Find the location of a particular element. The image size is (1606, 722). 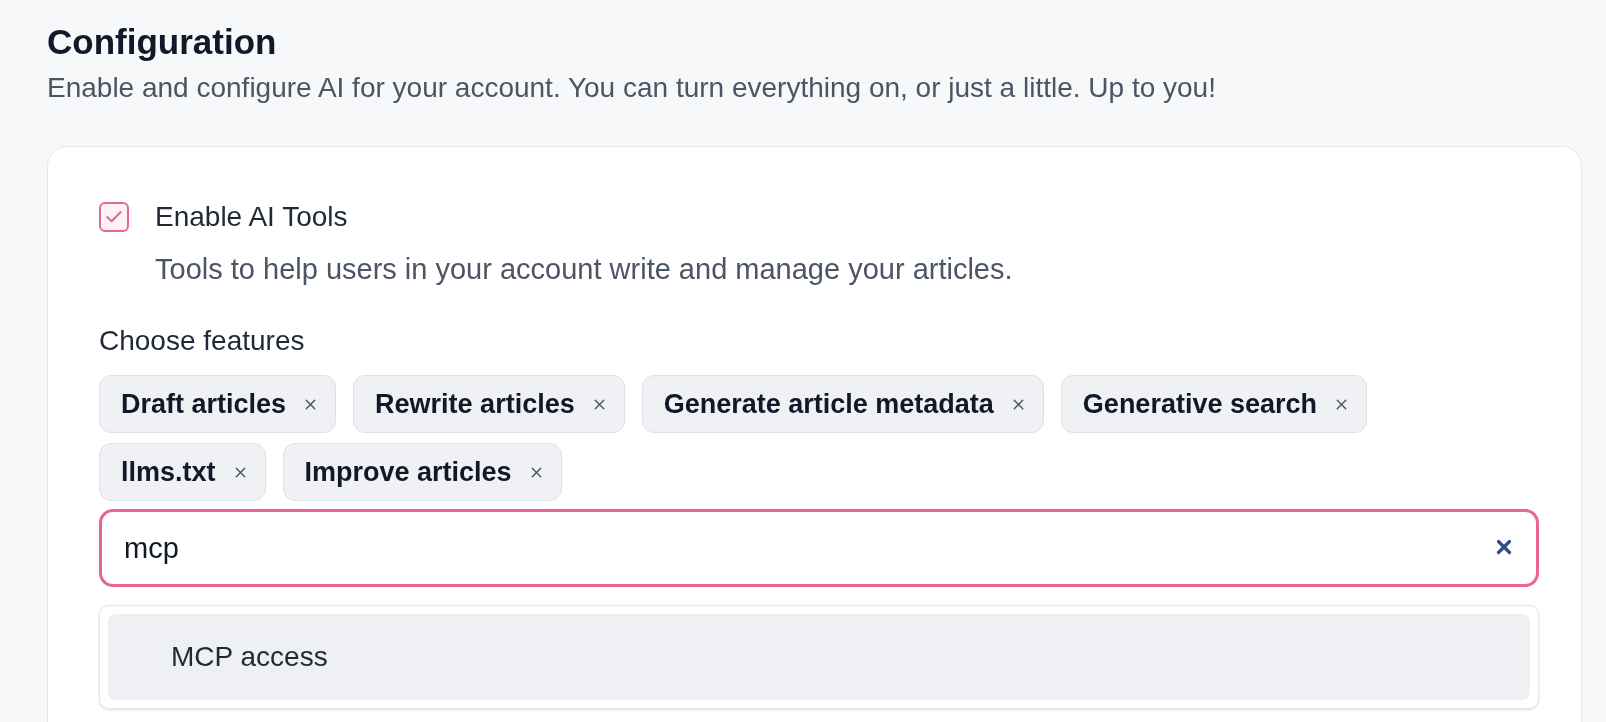

tag-label: llms.txt is located at coordinates (168, 472).